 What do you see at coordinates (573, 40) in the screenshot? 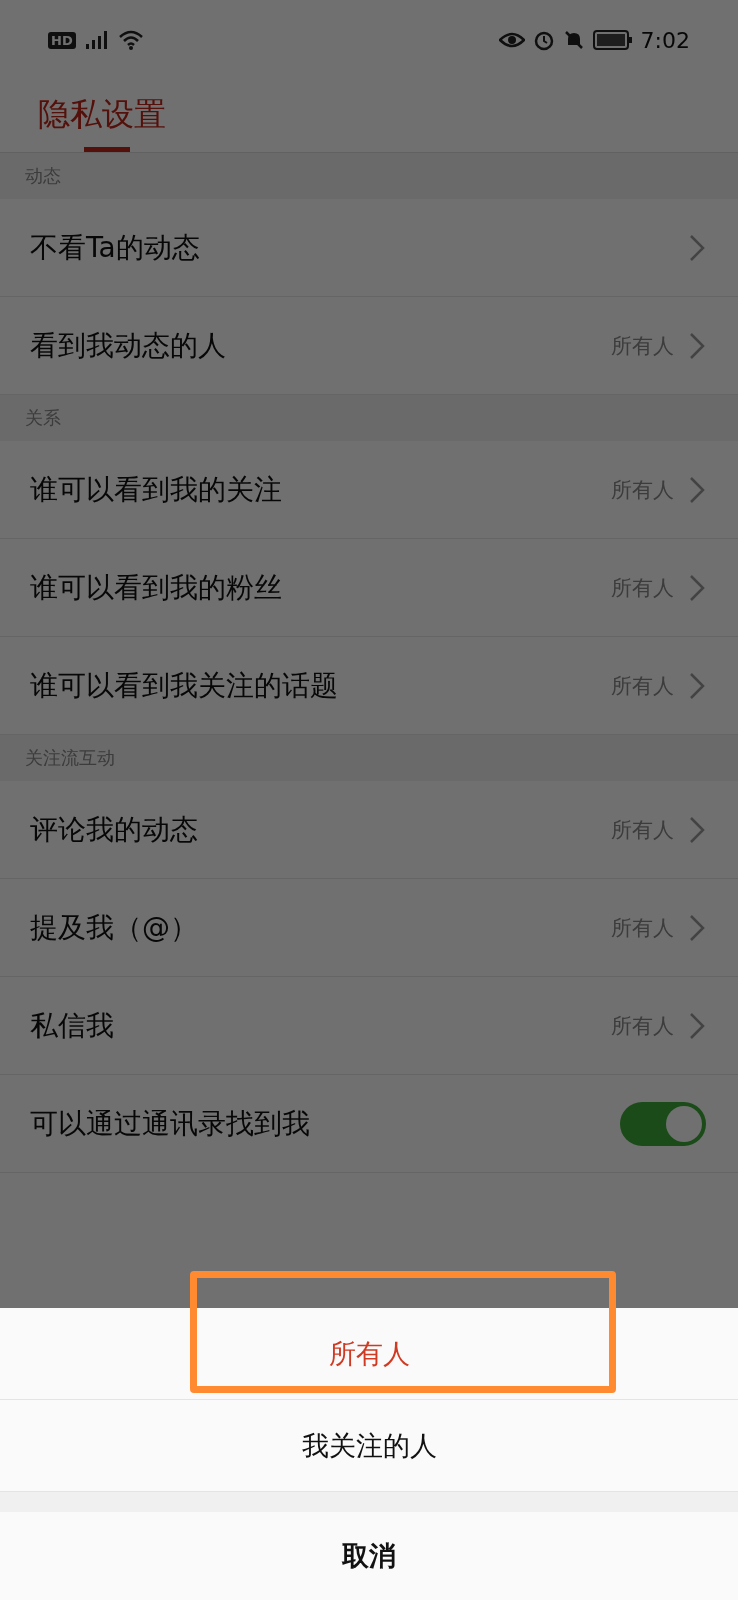
I see `muted-bell-icon` at bounding box center [573, 40].